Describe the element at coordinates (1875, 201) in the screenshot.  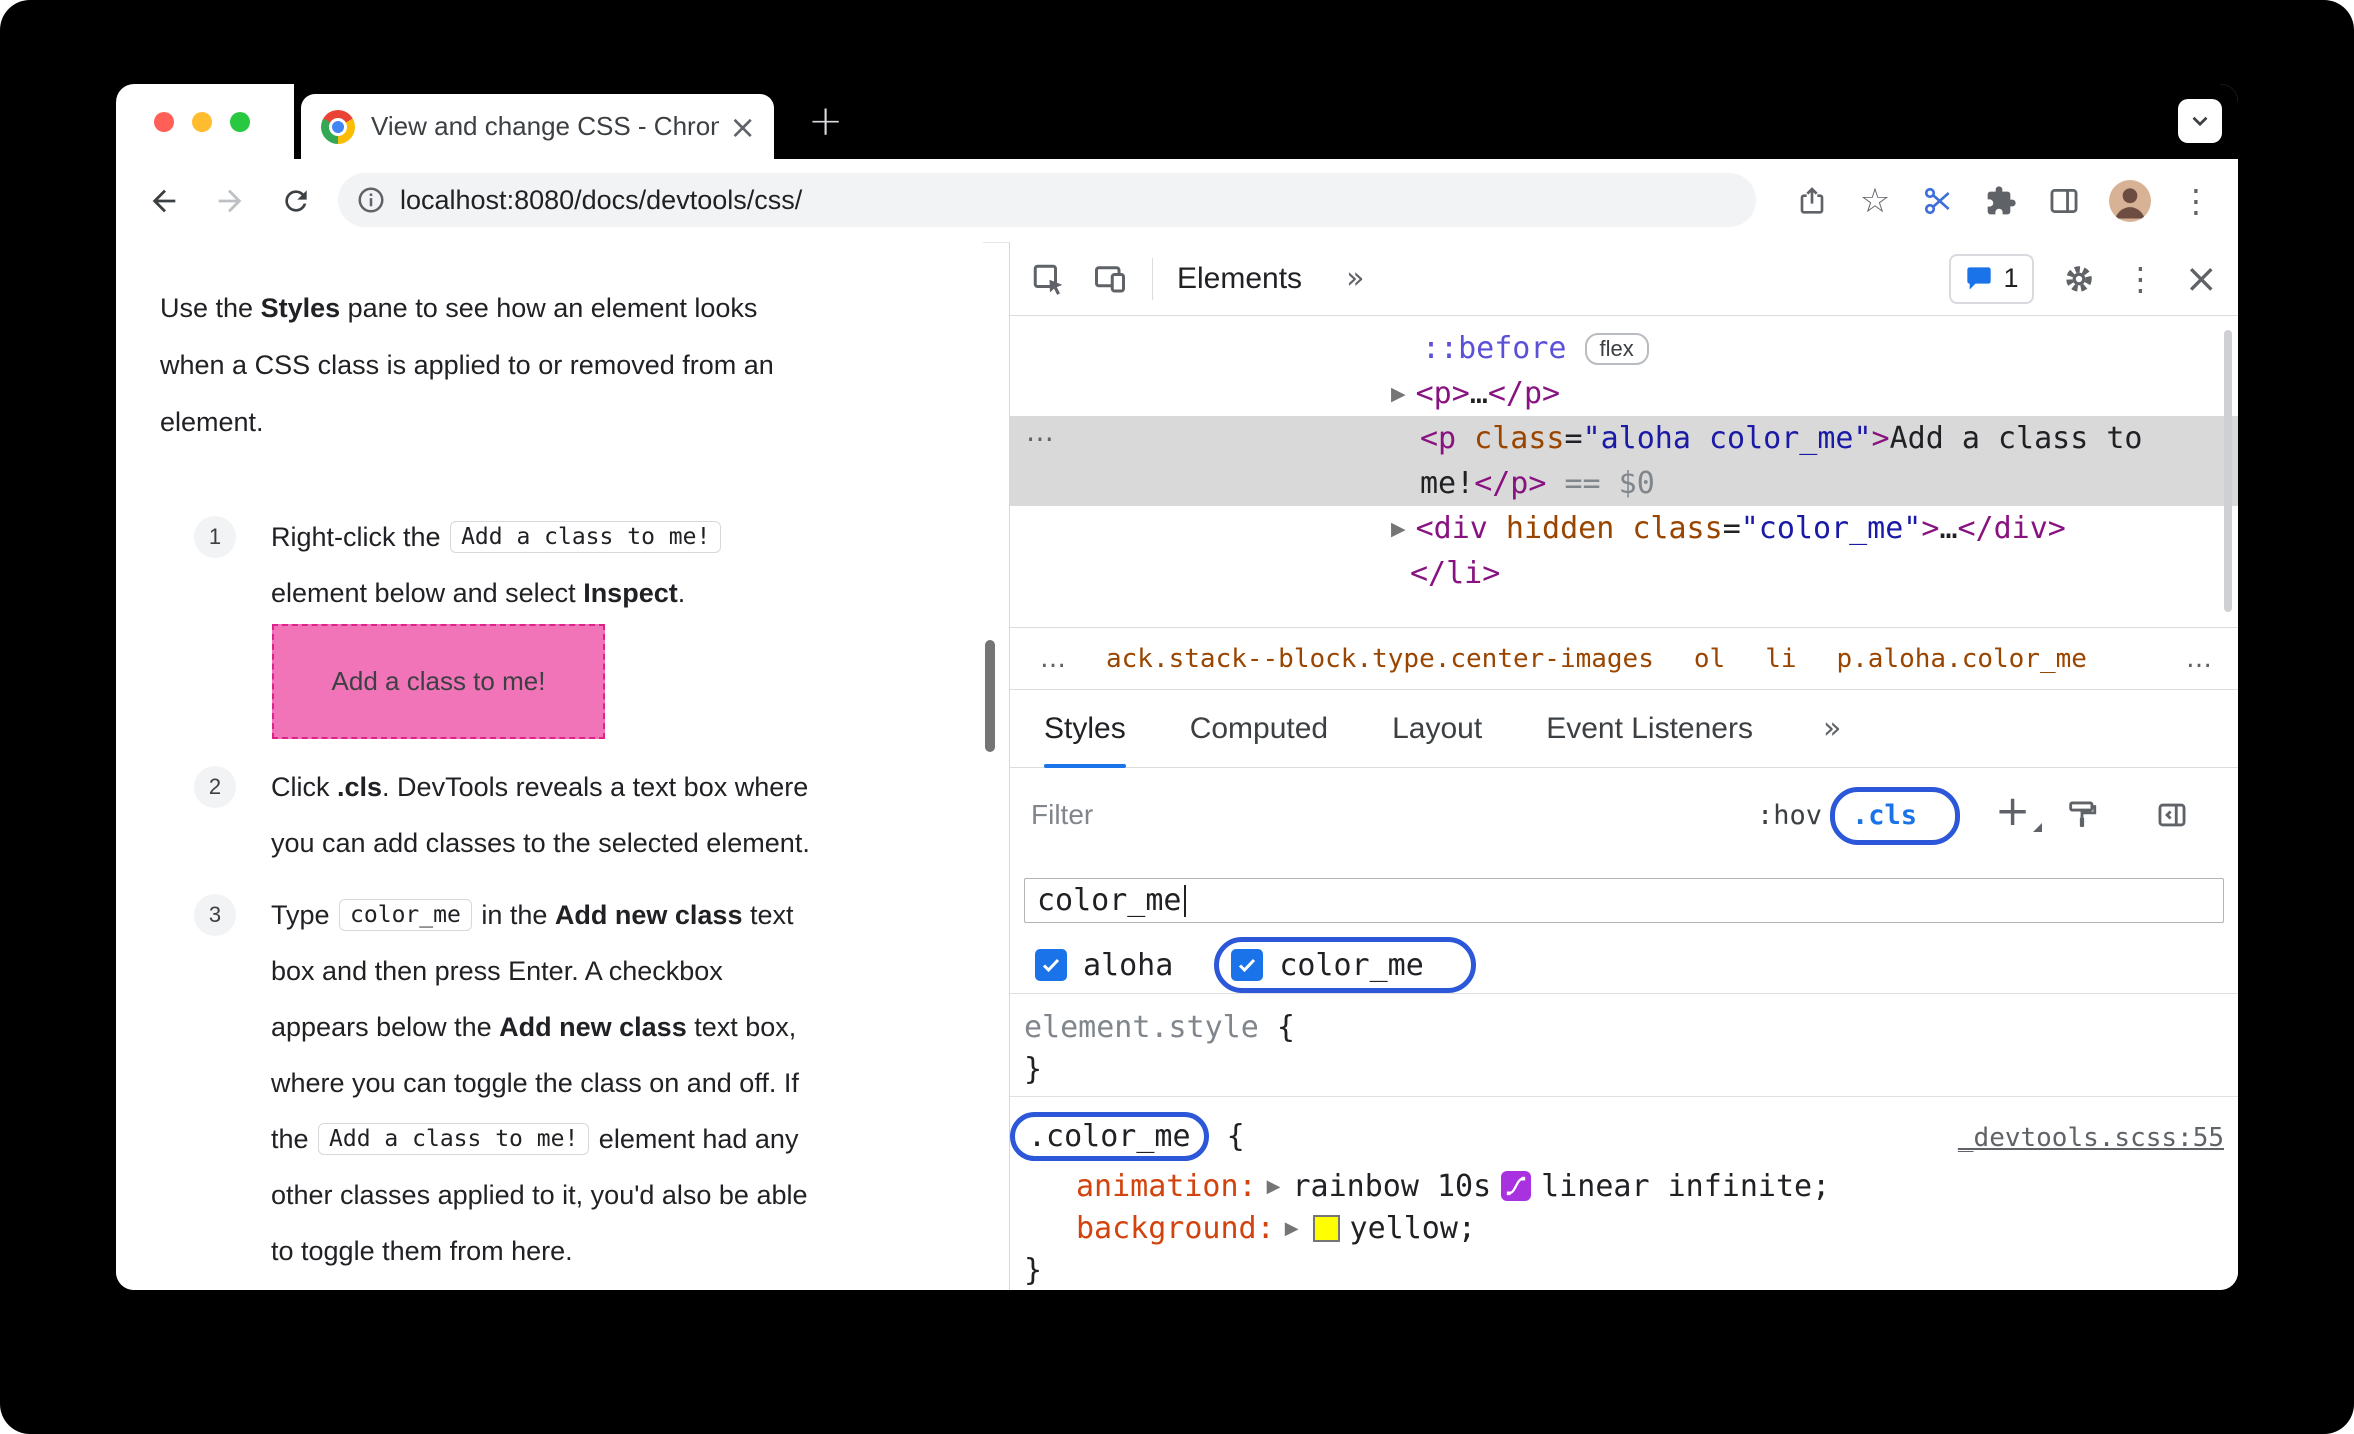
I see `bookmark-star-icon: ☆` at that location.